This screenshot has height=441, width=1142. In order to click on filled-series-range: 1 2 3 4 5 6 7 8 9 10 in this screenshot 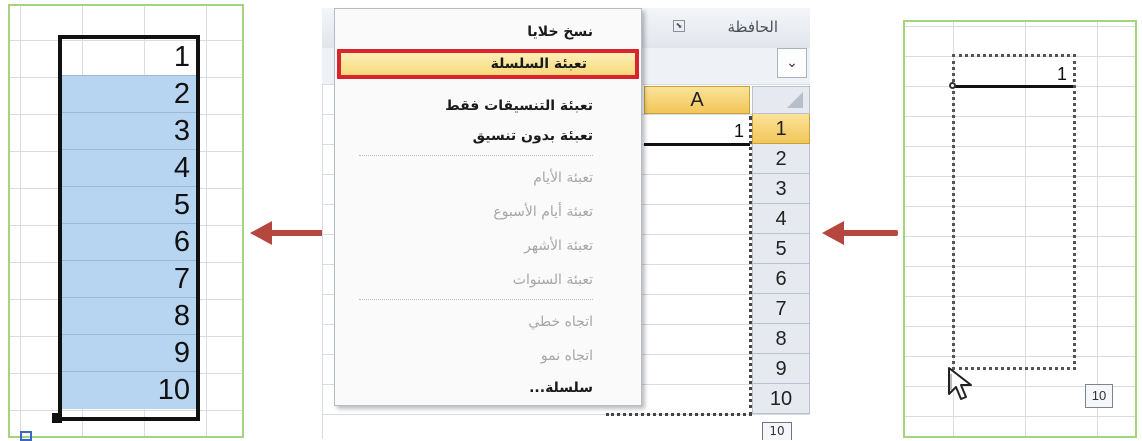, I will do `click(129, 228)`.